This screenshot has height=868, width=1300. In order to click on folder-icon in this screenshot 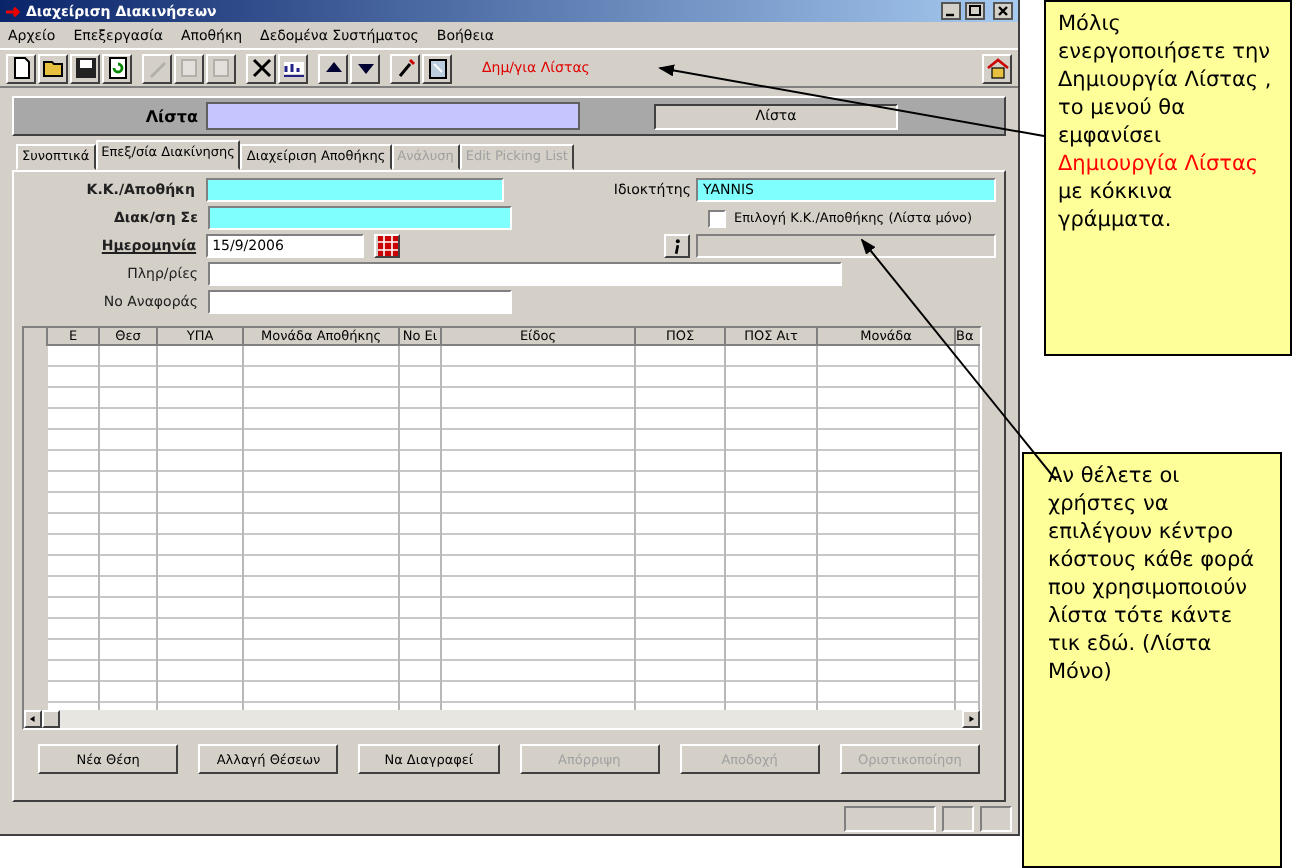, I will do `click(53, 68)`.